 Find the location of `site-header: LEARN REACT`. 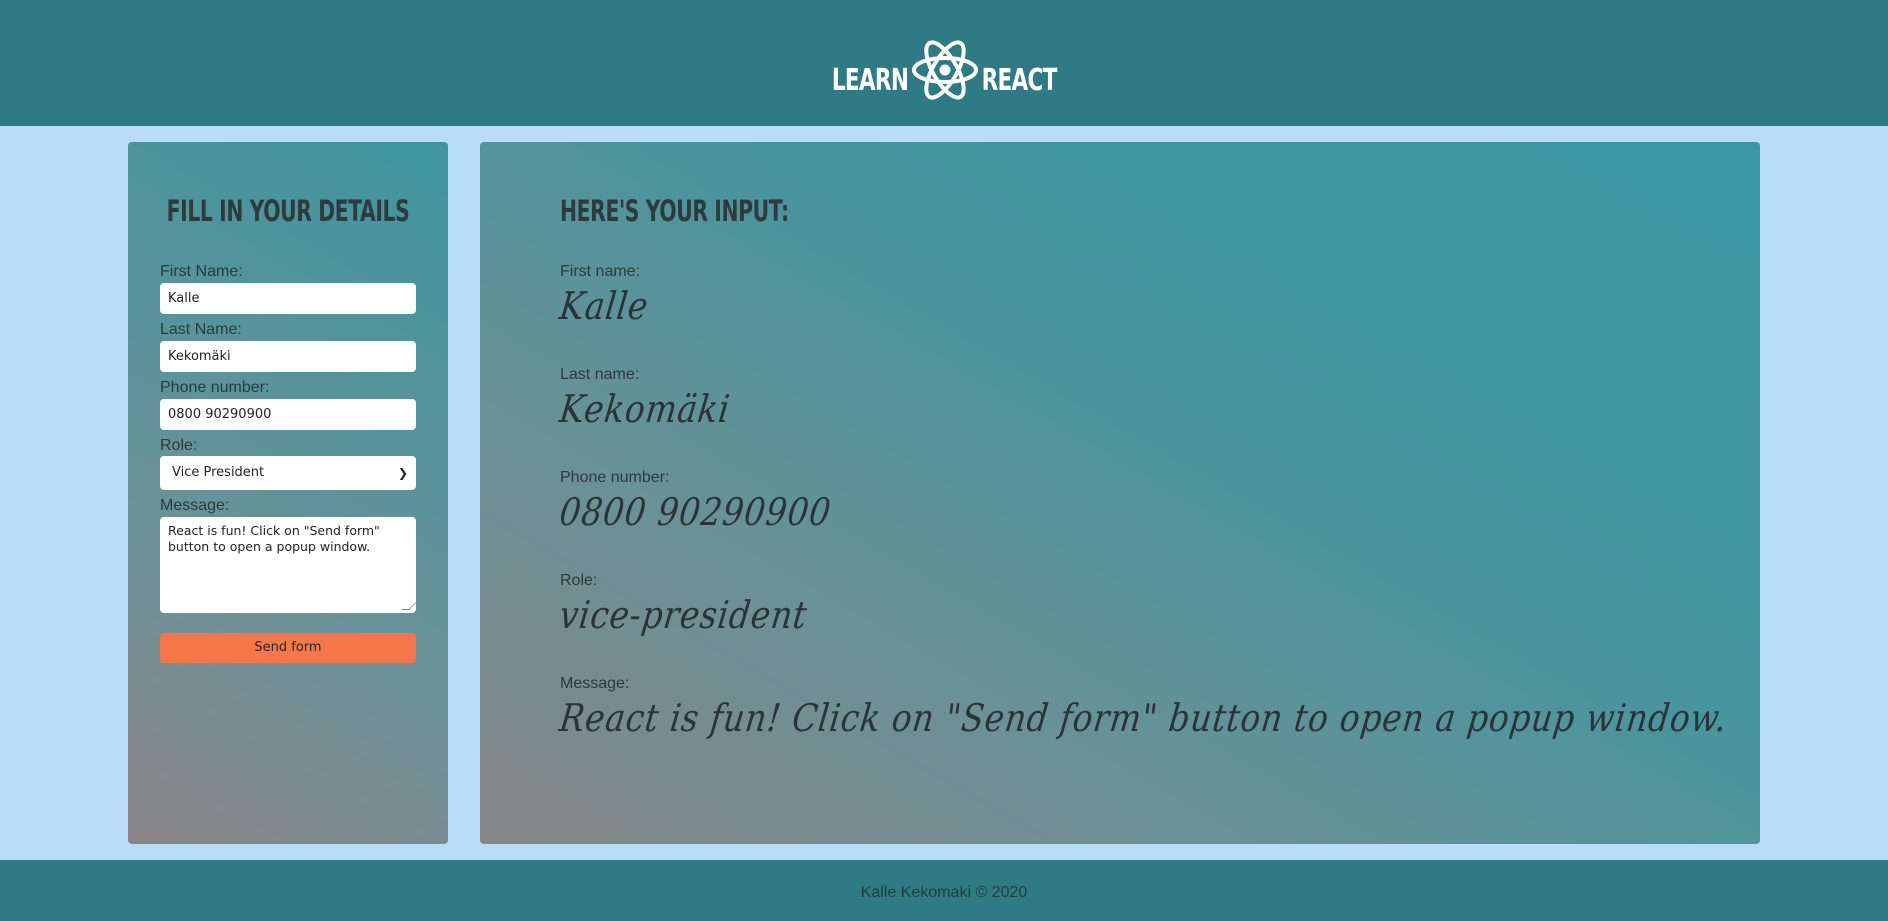

site-header: LEARN REACT is located at coordinates (944, 63).